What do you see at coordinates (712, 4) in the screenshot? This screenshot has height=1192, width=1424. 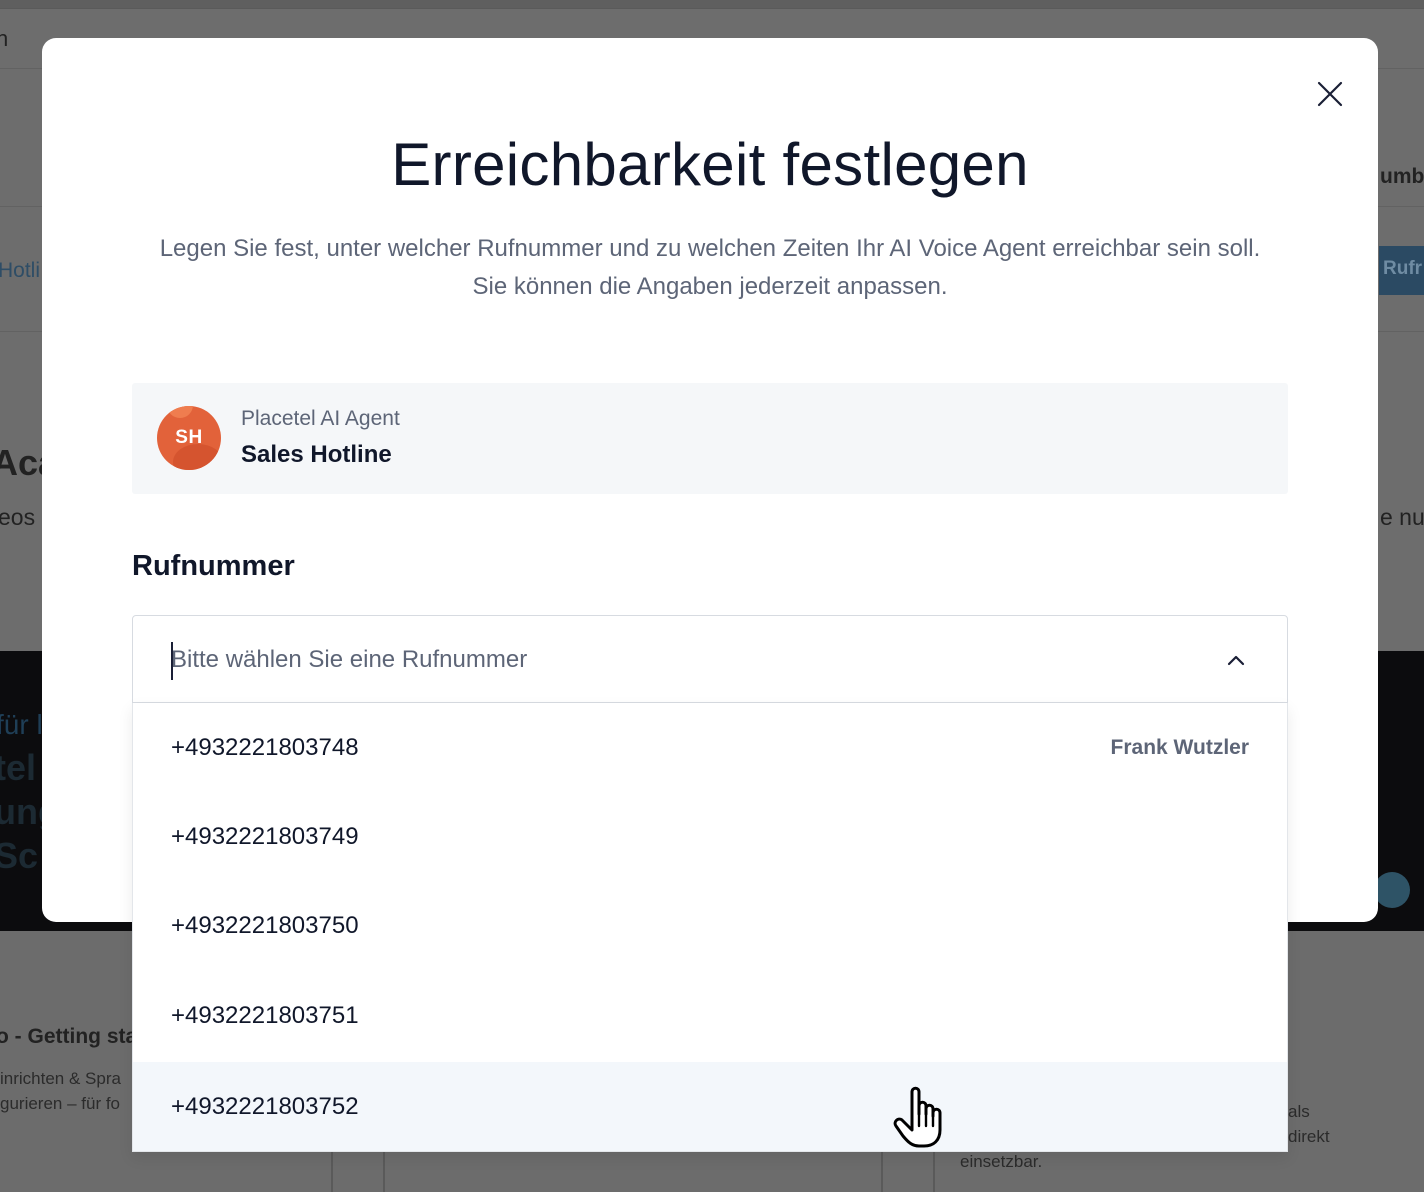 I see `background-topbar` at bounding box center [712, 4].